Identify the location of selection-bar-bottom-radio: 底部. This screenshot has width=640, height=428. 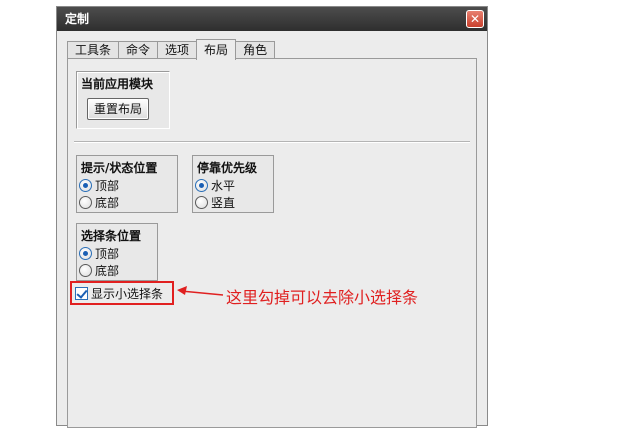
(99, 270).